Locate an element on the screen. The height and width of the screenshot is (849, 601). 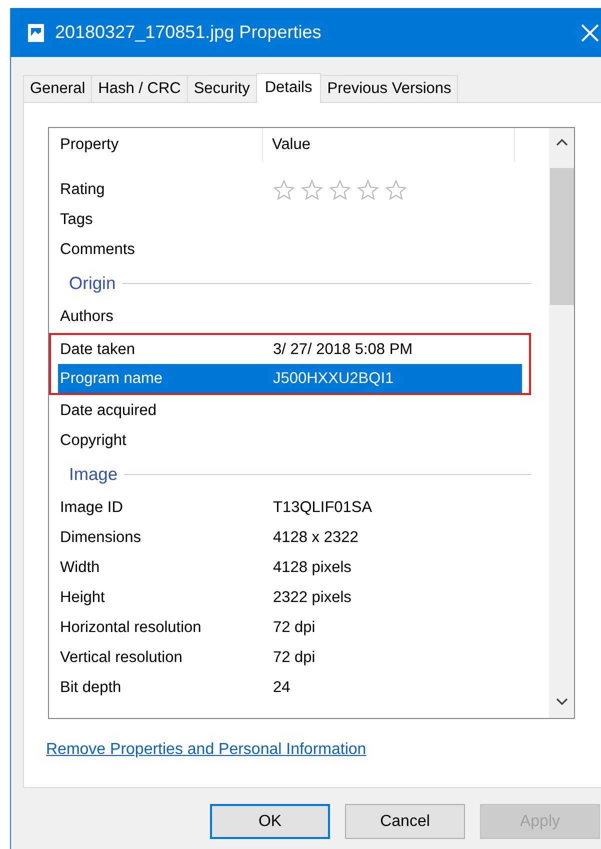
property-name: Program name is located at coordinates (111, 379).